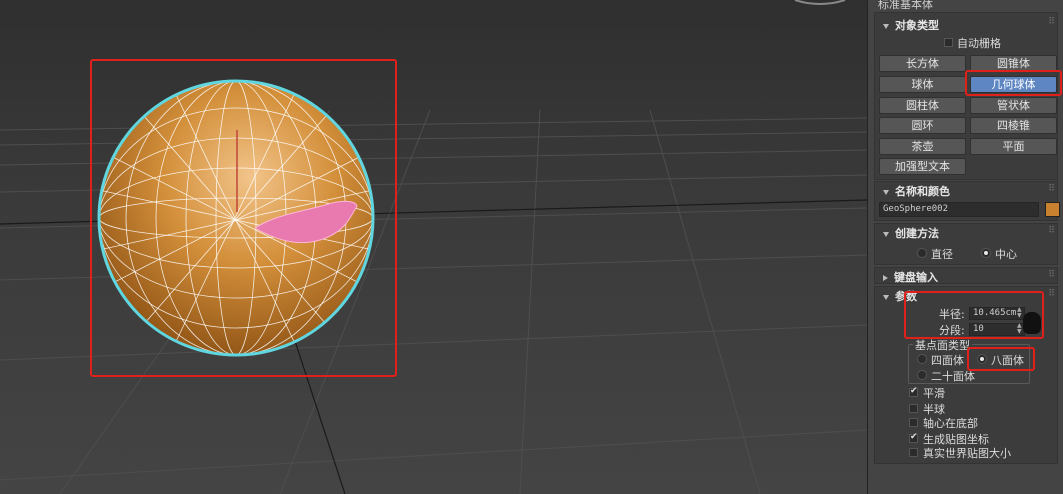 The height and width of the screenshot is (494, 1063). Describe the element at coordinates (913, 422) in the screenshot. I see `base-pivot-checkbox` at that location.